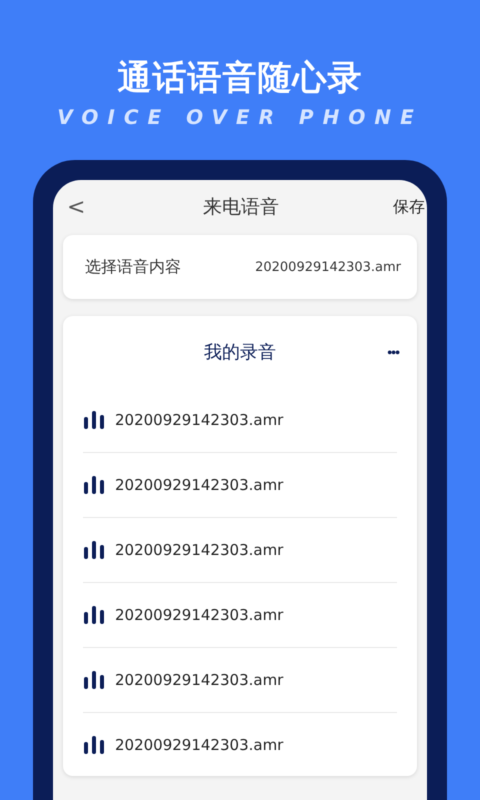 This screenshot has height=800, width=480. Describe the element at coordinates (240, 117) in the screenshot. I see `promo-subtitle: VOICE OVER PHONE` at that location.